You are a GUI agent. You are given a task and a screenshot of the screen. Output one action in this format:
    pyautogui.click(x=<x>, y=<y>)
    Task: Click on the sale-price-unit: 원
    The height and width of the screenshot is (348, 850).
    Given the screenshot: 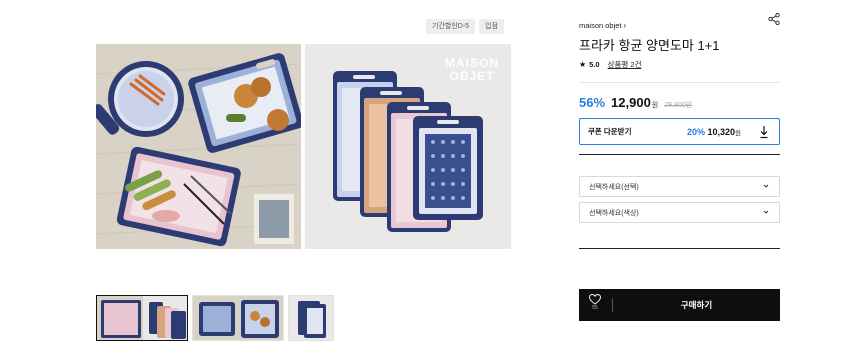 What is the action you would take?
    pyautogui.click(x=655, y=105)
    